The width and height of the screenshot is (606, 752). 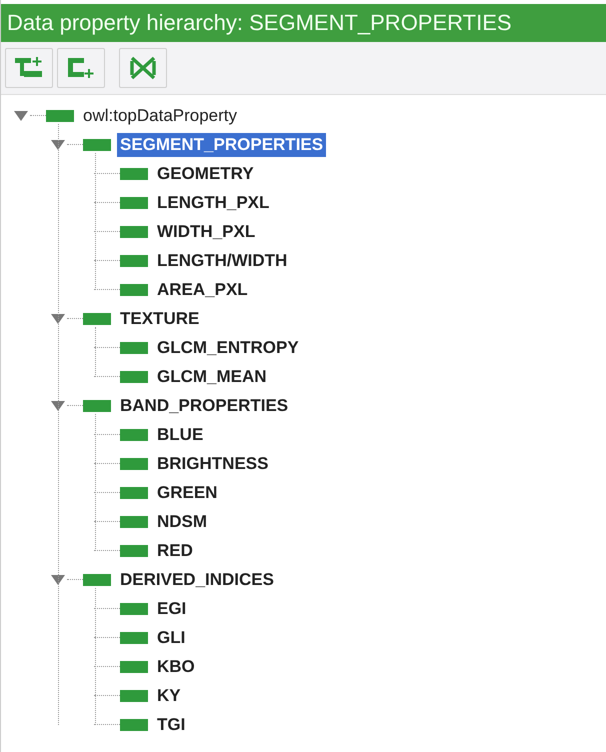 I want to click on tree-item: GREEN, so click(x=187, y=492).